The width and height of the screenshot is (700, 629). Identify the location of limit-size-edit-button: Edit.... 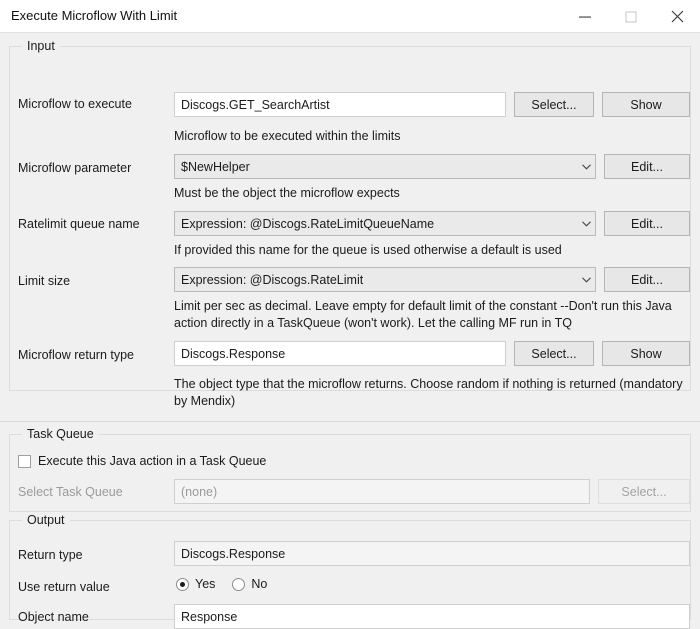
(647, 279).